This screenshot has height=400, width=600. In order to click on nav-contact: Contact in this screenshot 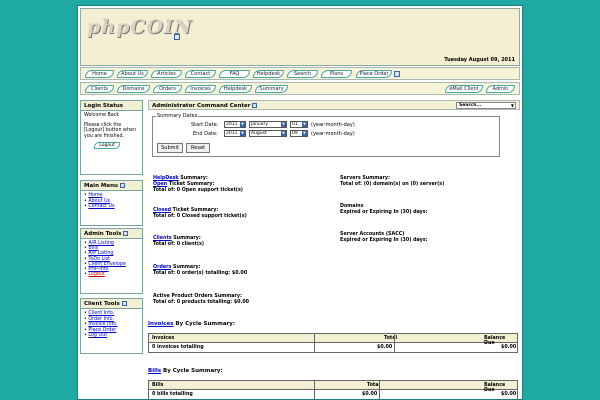, I will do `click(200, 74)`.